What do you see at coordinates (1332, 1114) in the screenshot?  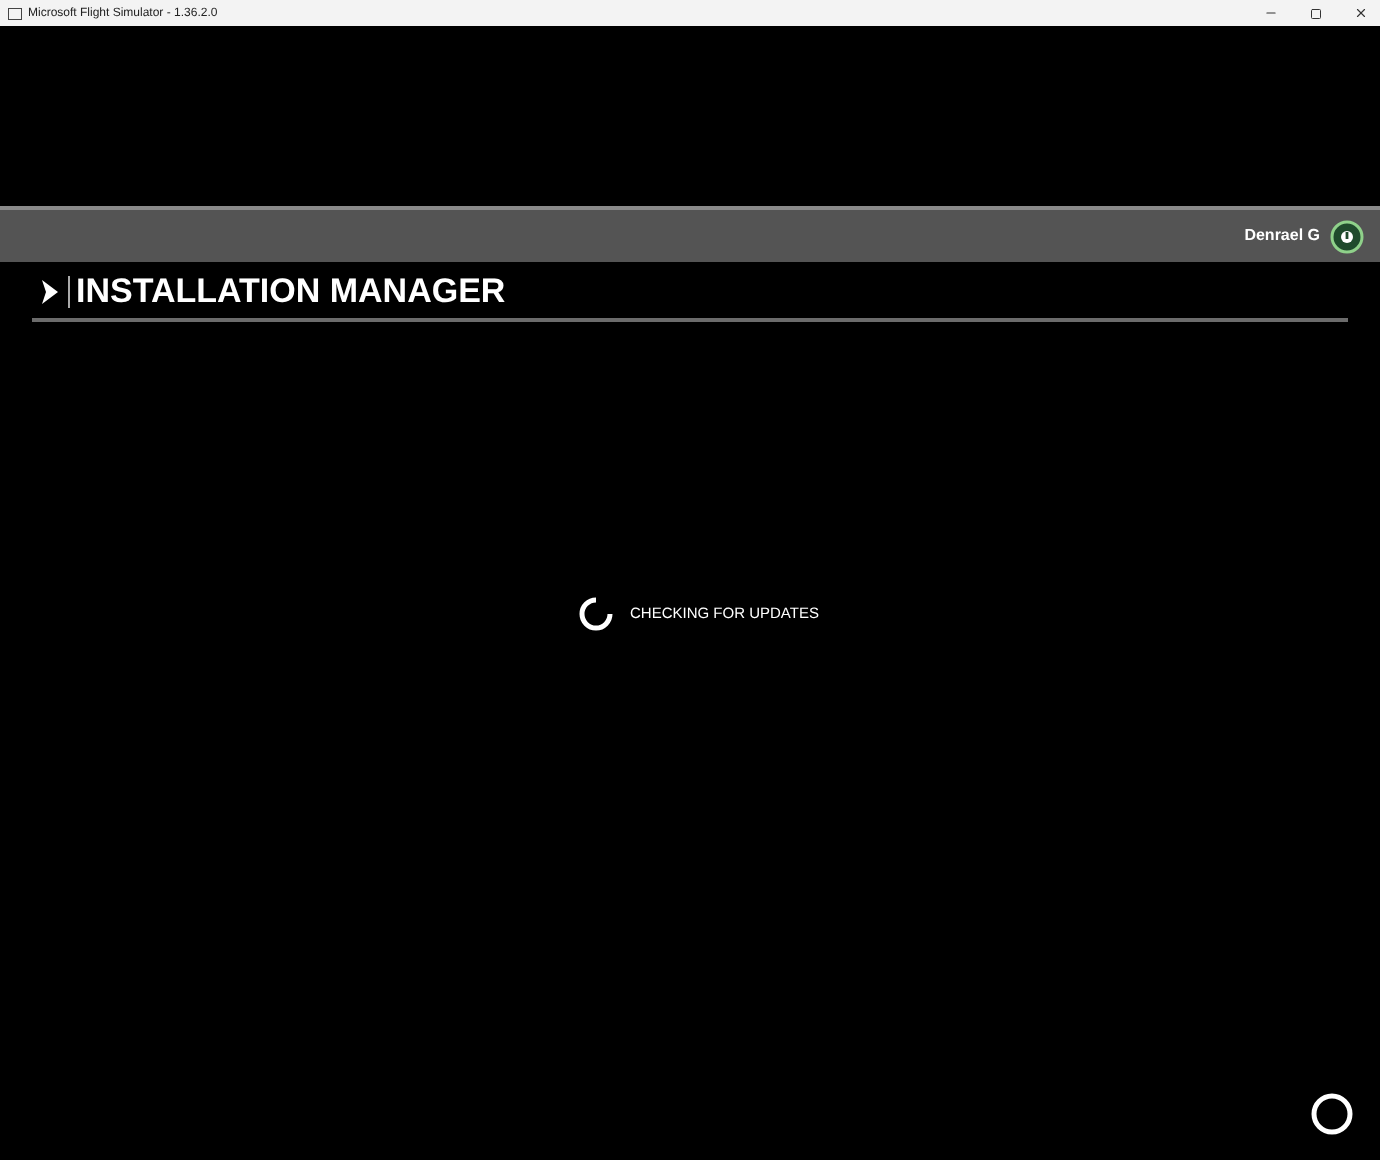 I see `loading-ring-icon` at bounding box center [1332, 1114].